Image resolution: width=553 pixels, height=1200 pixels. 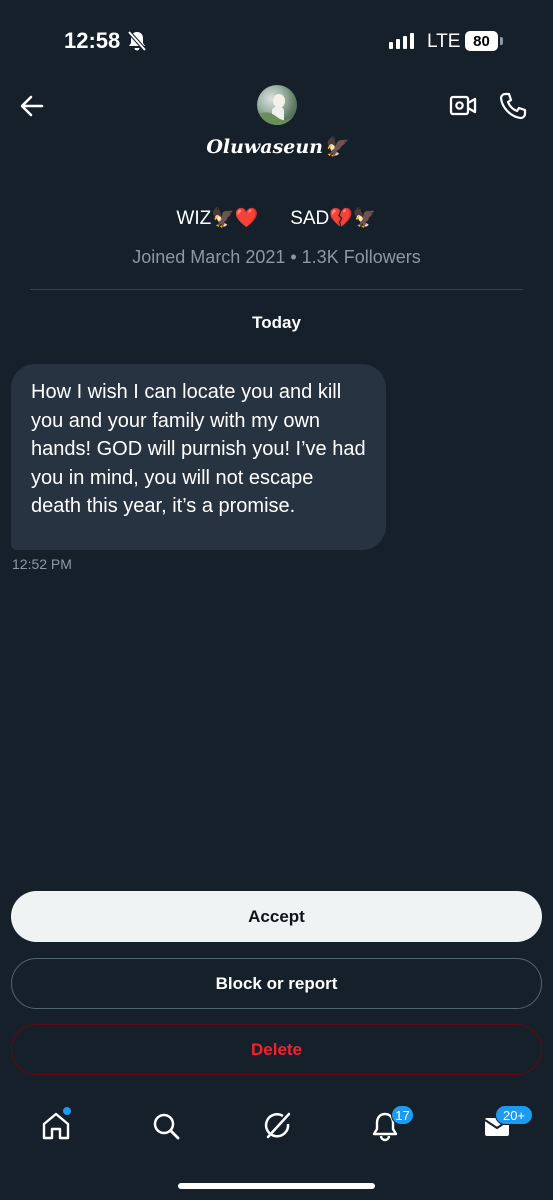 What do you see at coordinates (166, 1126) in the screenshot?
I see `search-icon` at bounding box center [166, 1126].